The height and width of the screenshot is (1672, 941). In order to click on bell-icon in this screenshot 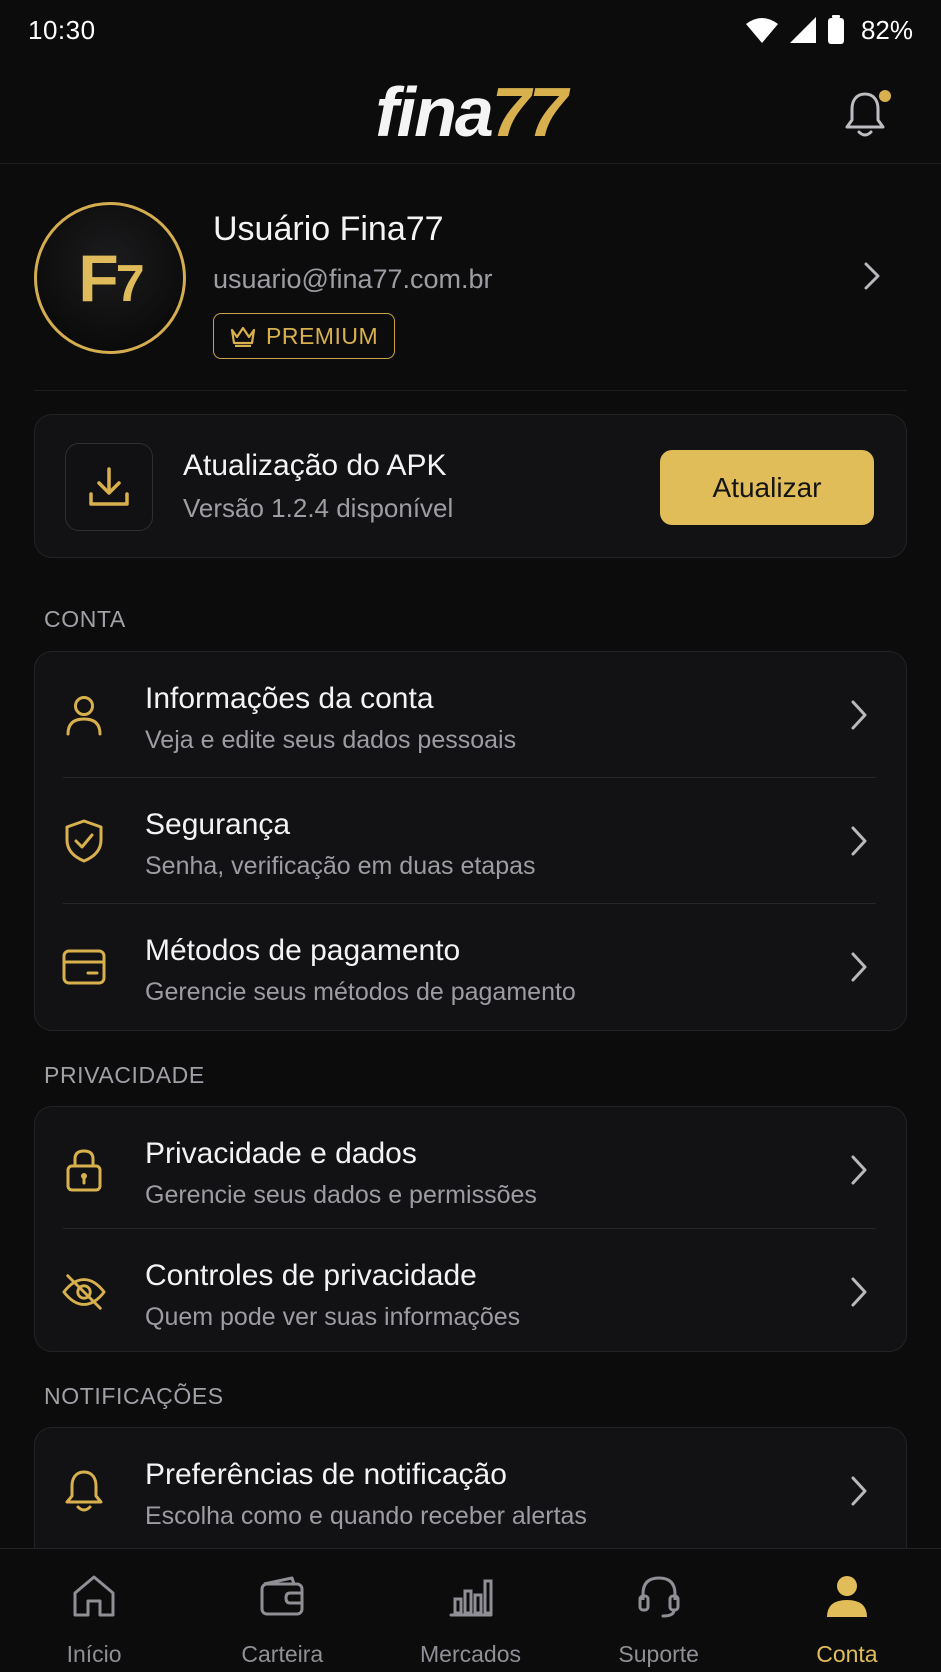, I will do `click(84, 1491)`.